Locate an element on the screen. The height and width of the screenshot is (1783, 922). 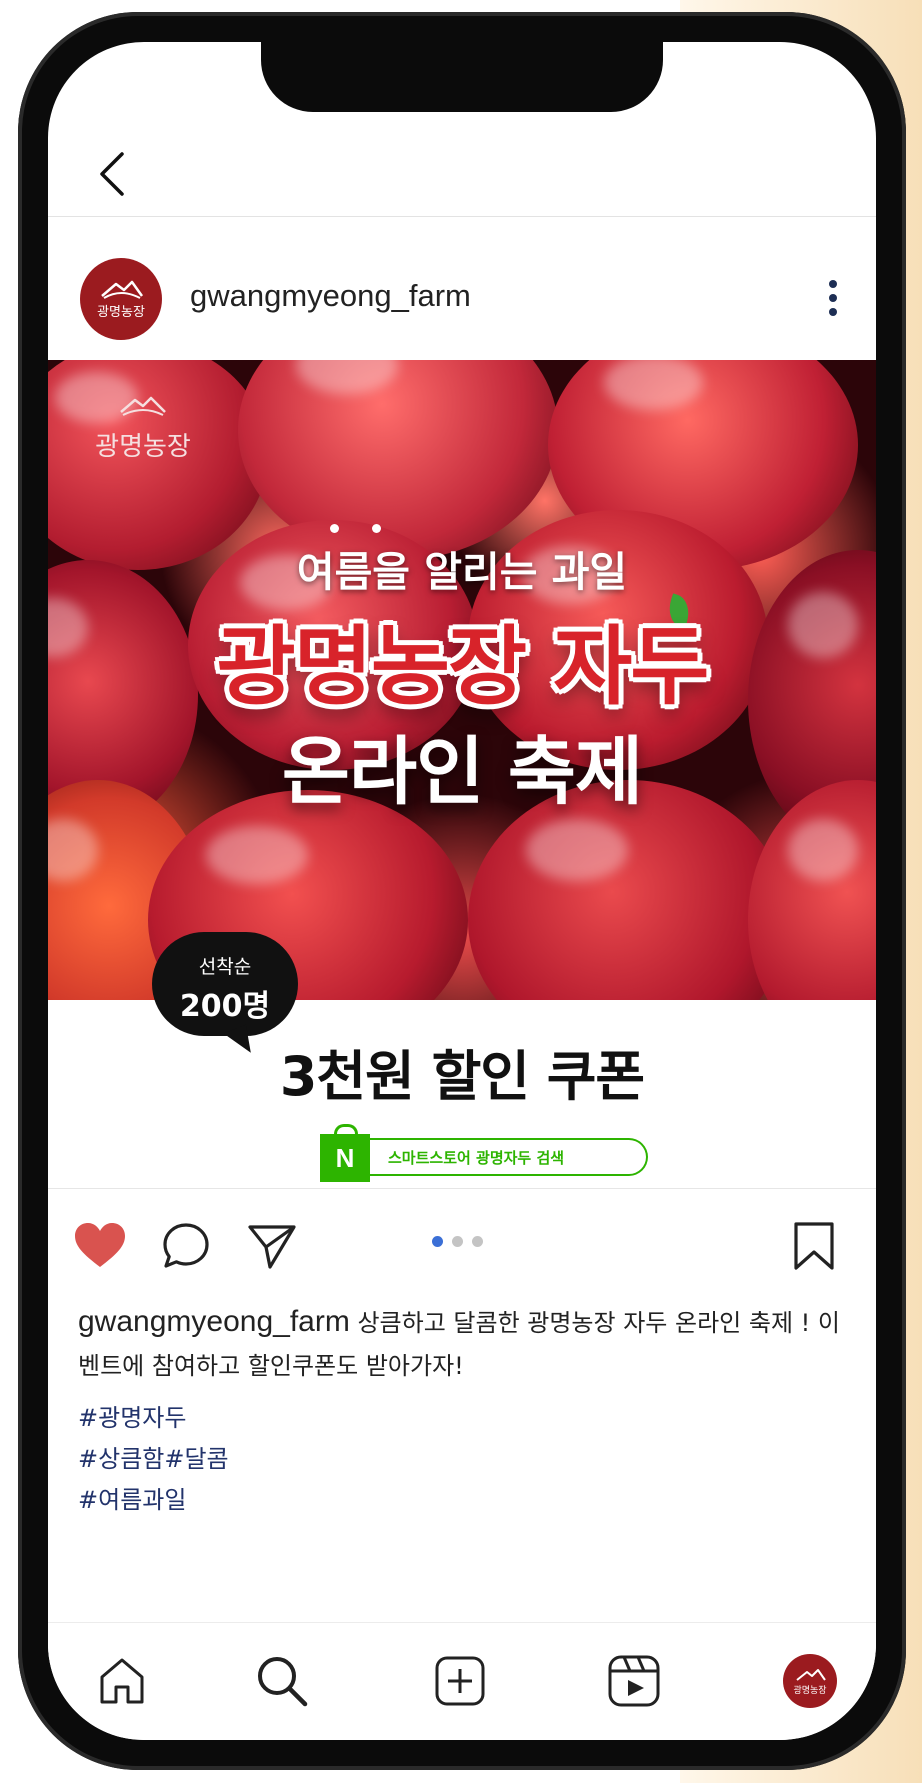
comment-button is located at coordinates (186, 1246).